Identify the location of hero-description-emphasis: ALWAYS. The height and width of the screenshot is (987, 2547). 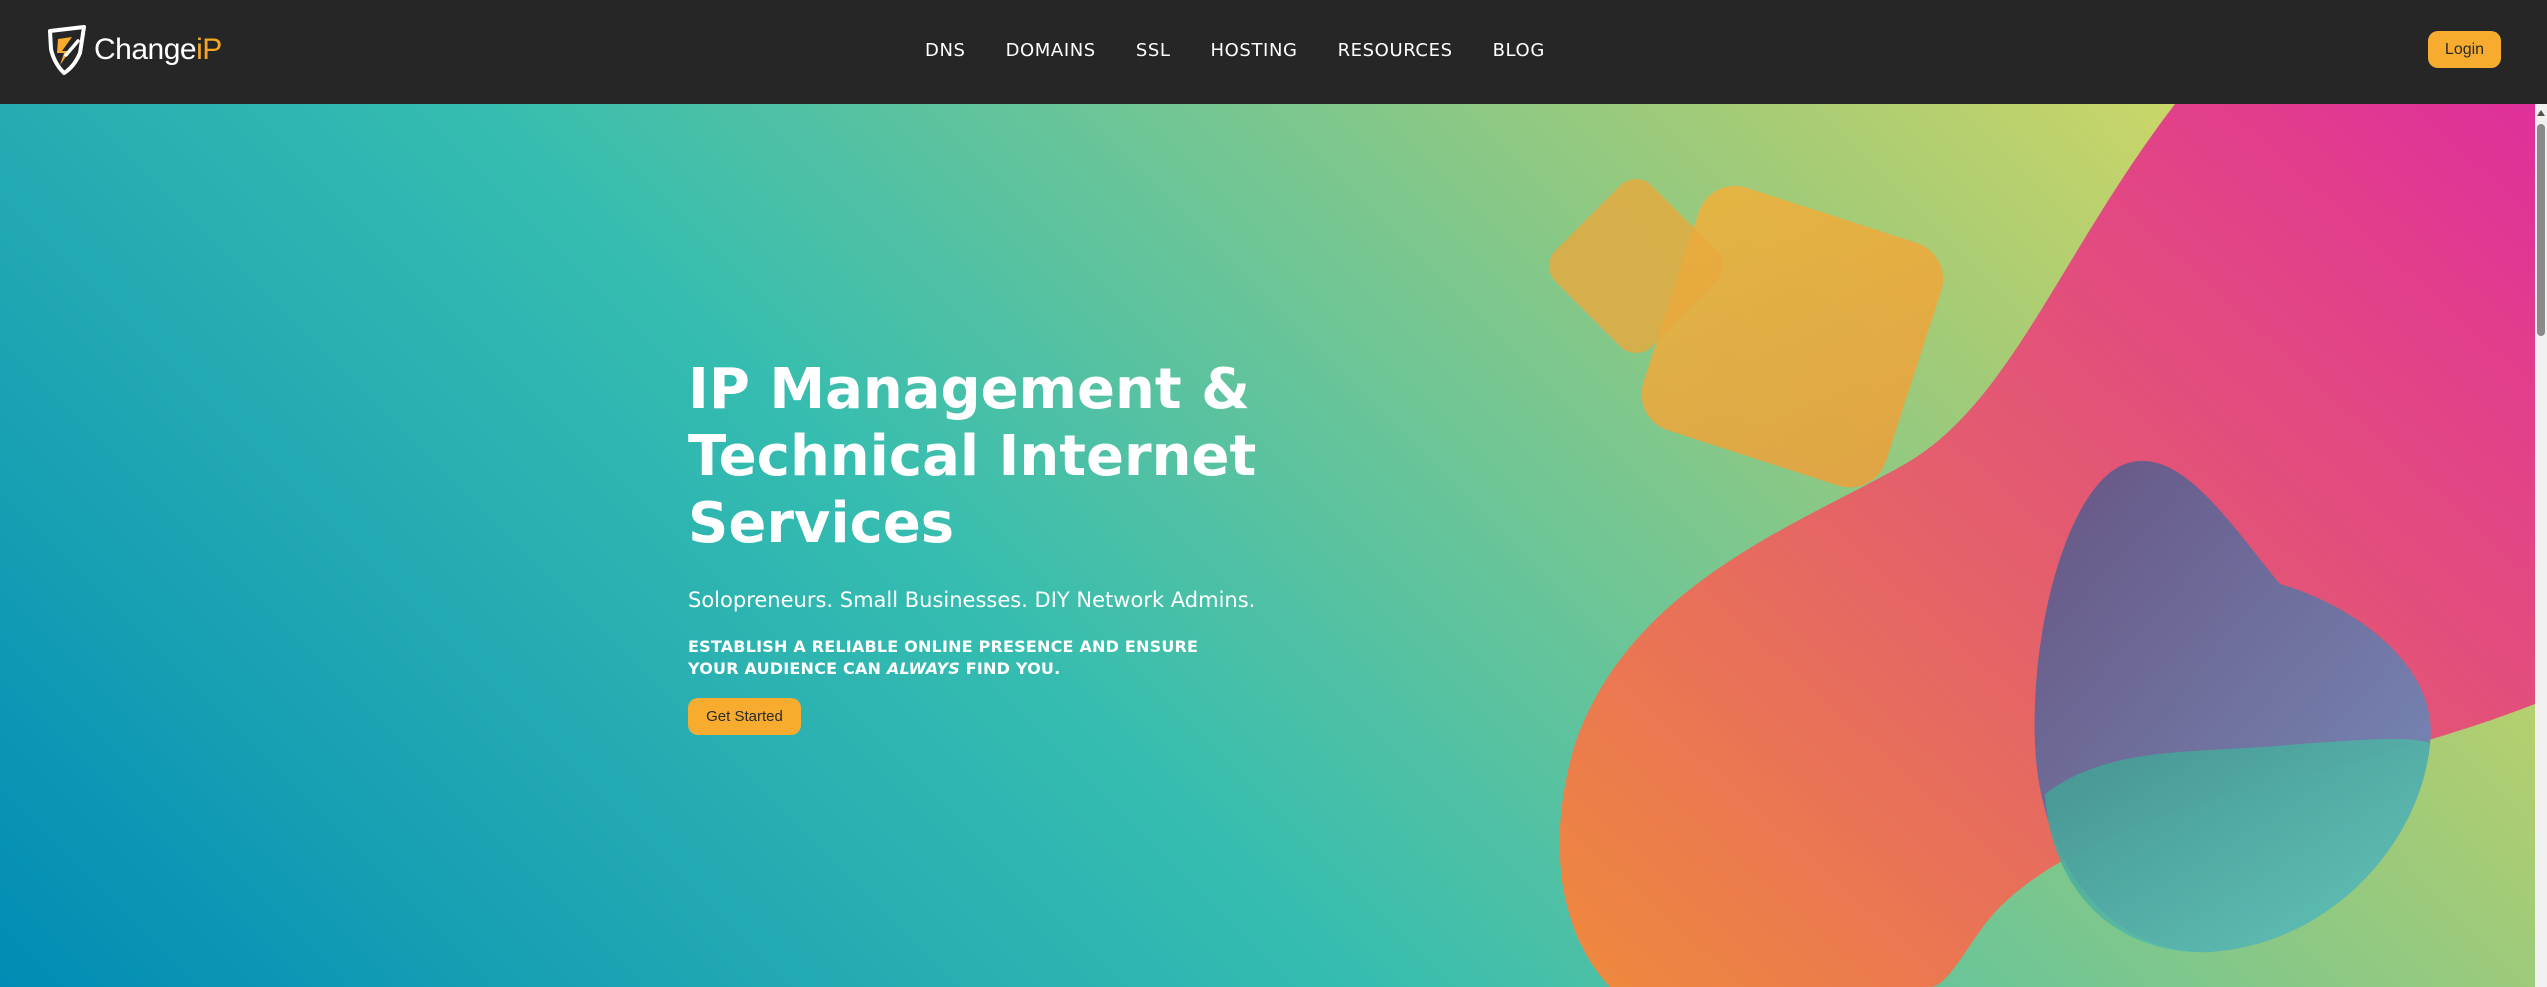
(923, 668).